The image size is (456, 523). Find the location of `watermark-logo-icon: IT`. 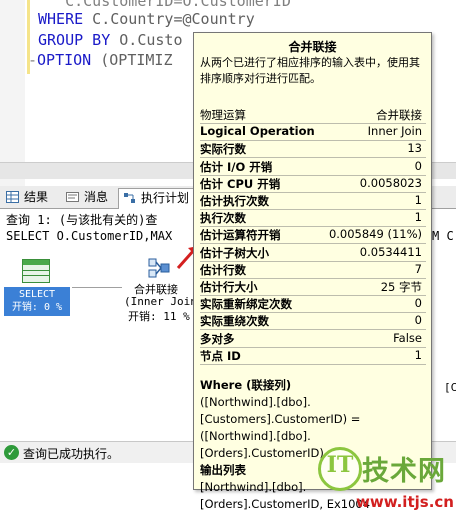

watermark-logo-icon: IT is located at coordinates (340, 469).